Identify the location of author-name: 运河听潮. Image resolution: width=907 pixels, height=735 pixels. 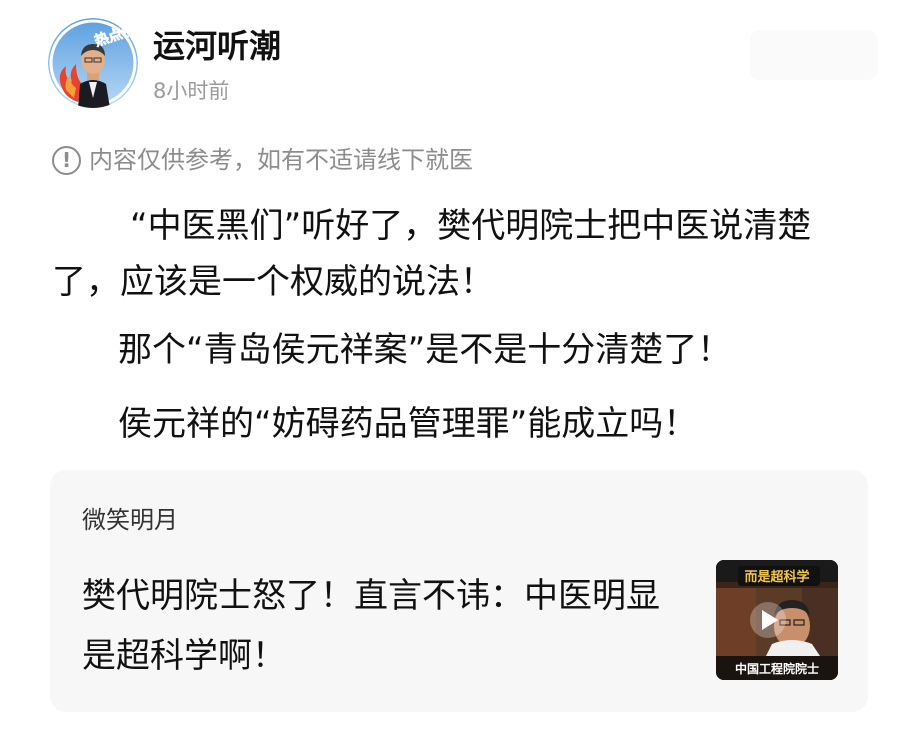
(217, 46).